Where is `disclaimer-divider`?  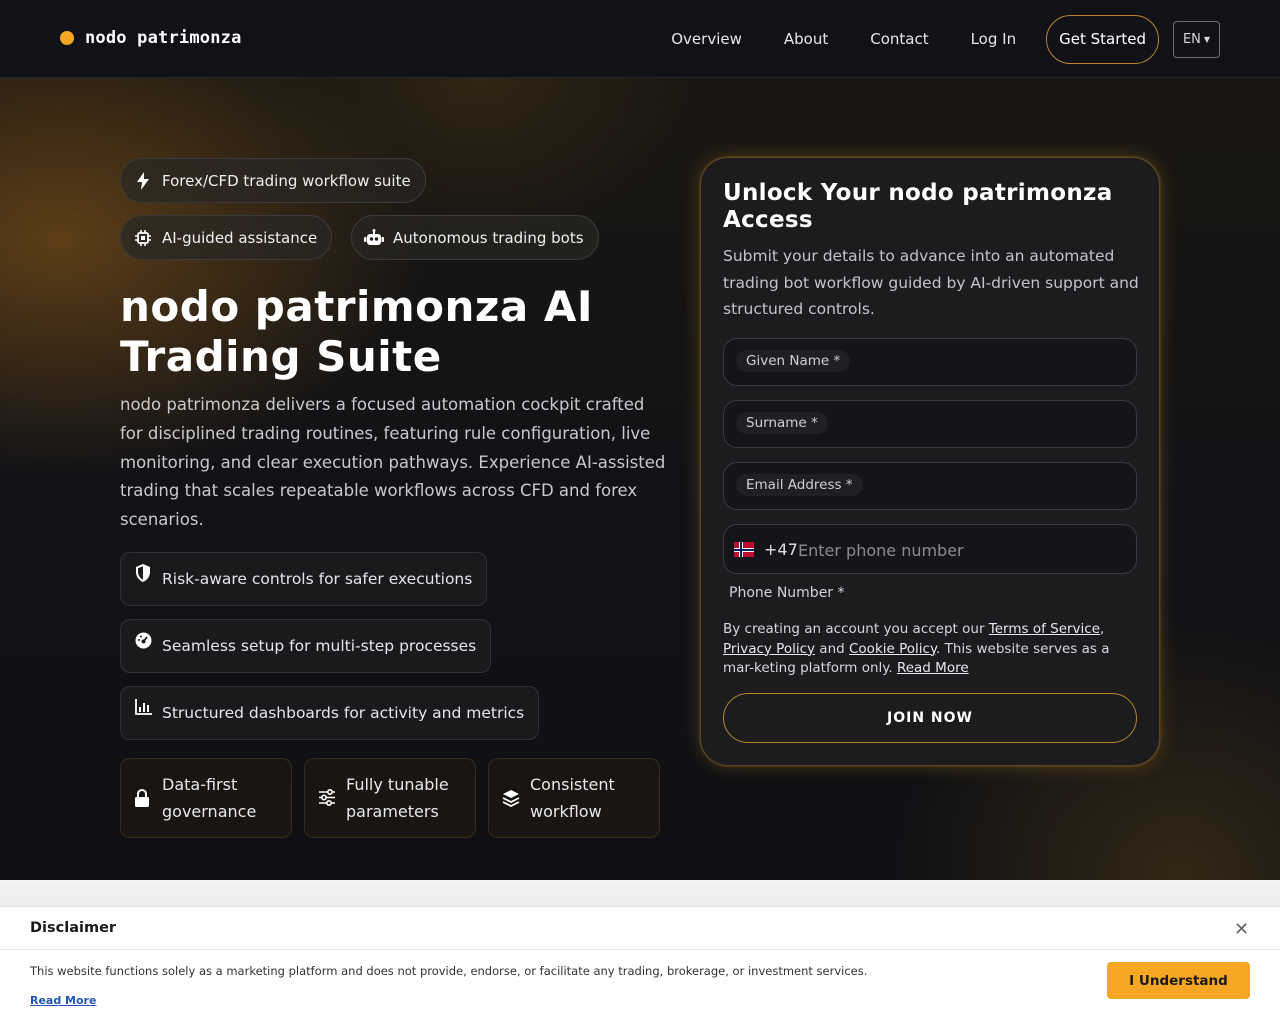 disclaimer-divider is located at coordinates (640, 949).